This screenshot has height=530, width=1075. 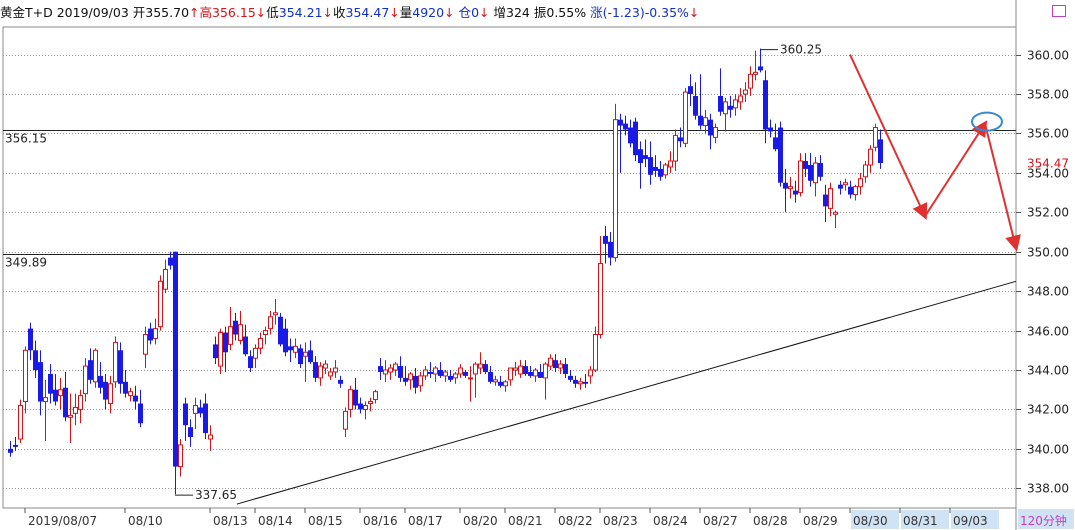 I want to click on x-tick-label: 08/13, so click(x=230, y=521).